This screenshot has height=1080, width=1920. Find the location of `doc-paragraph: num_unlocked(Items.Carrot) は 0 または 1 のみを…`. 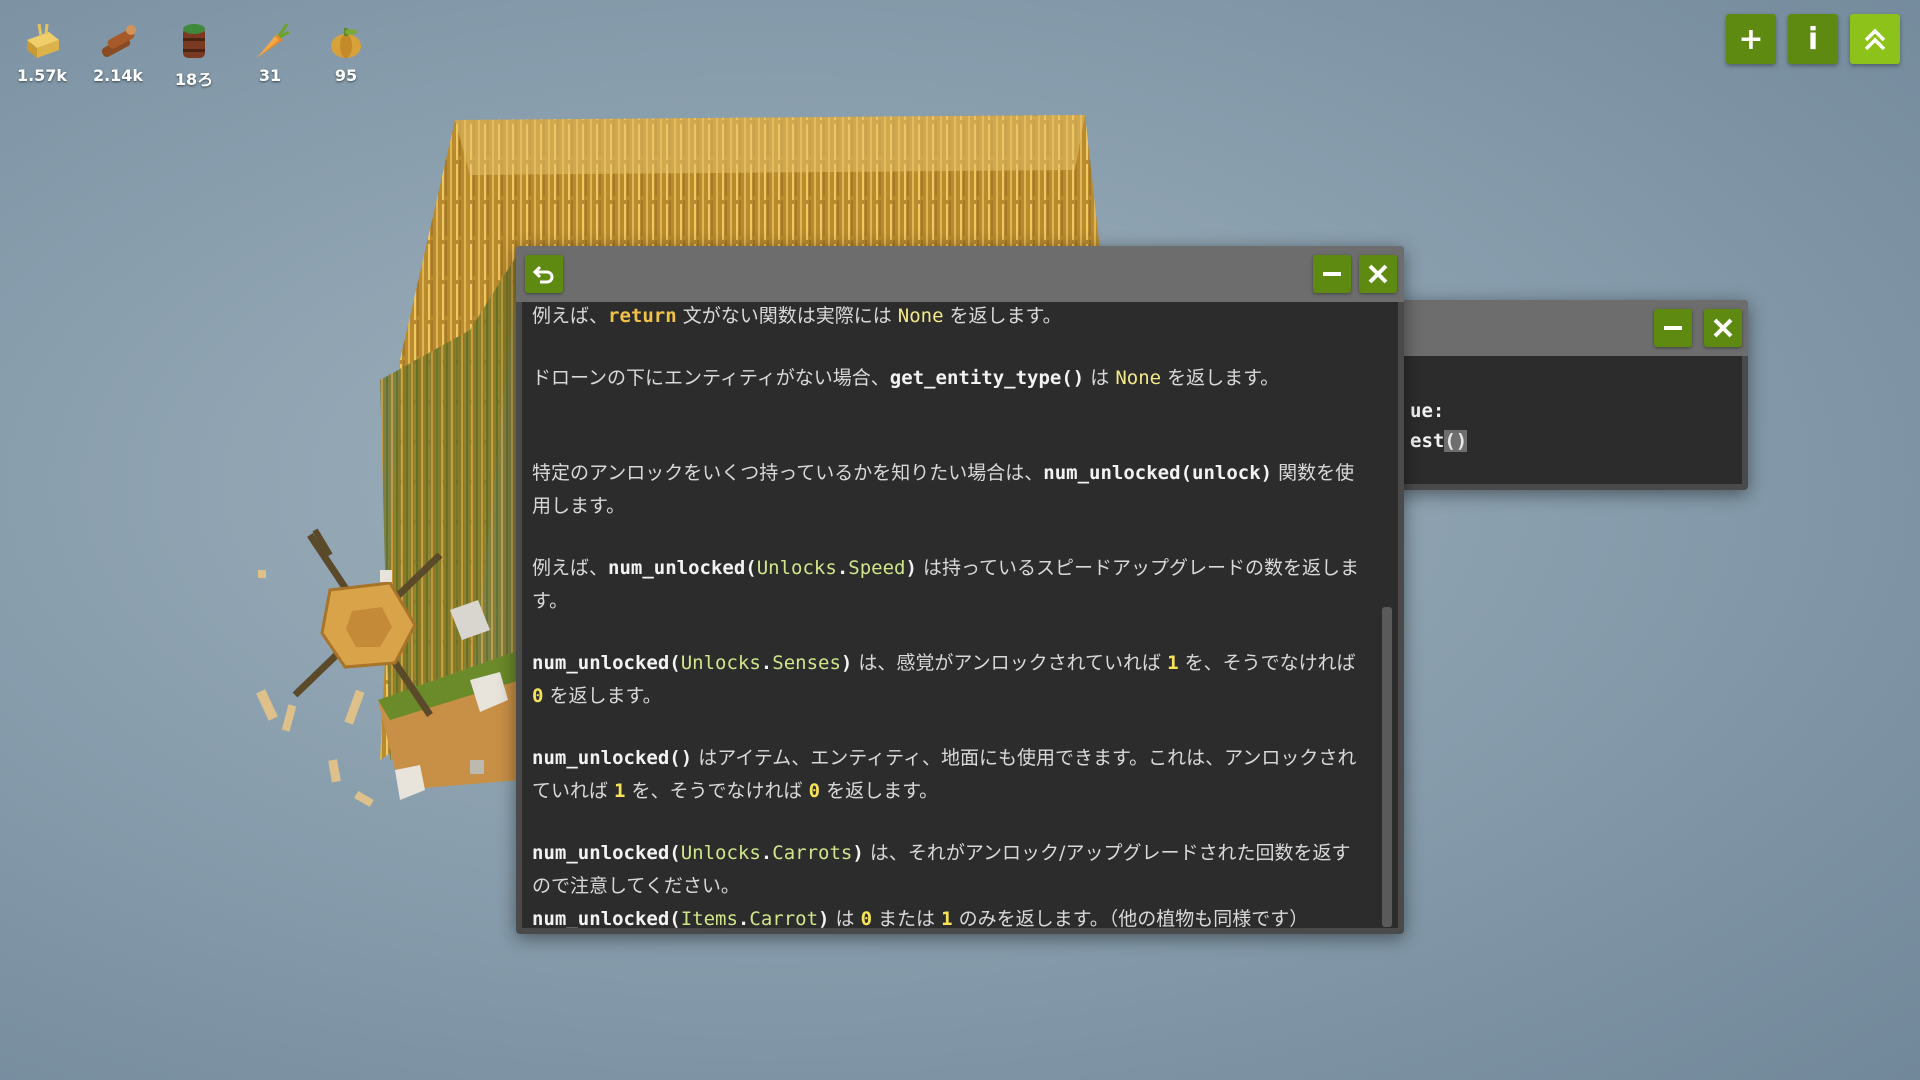

doc-paragraph: num_unlocked(Items.Carrot) は 0 または 1 のみを… is located at coordinates (947, 915).